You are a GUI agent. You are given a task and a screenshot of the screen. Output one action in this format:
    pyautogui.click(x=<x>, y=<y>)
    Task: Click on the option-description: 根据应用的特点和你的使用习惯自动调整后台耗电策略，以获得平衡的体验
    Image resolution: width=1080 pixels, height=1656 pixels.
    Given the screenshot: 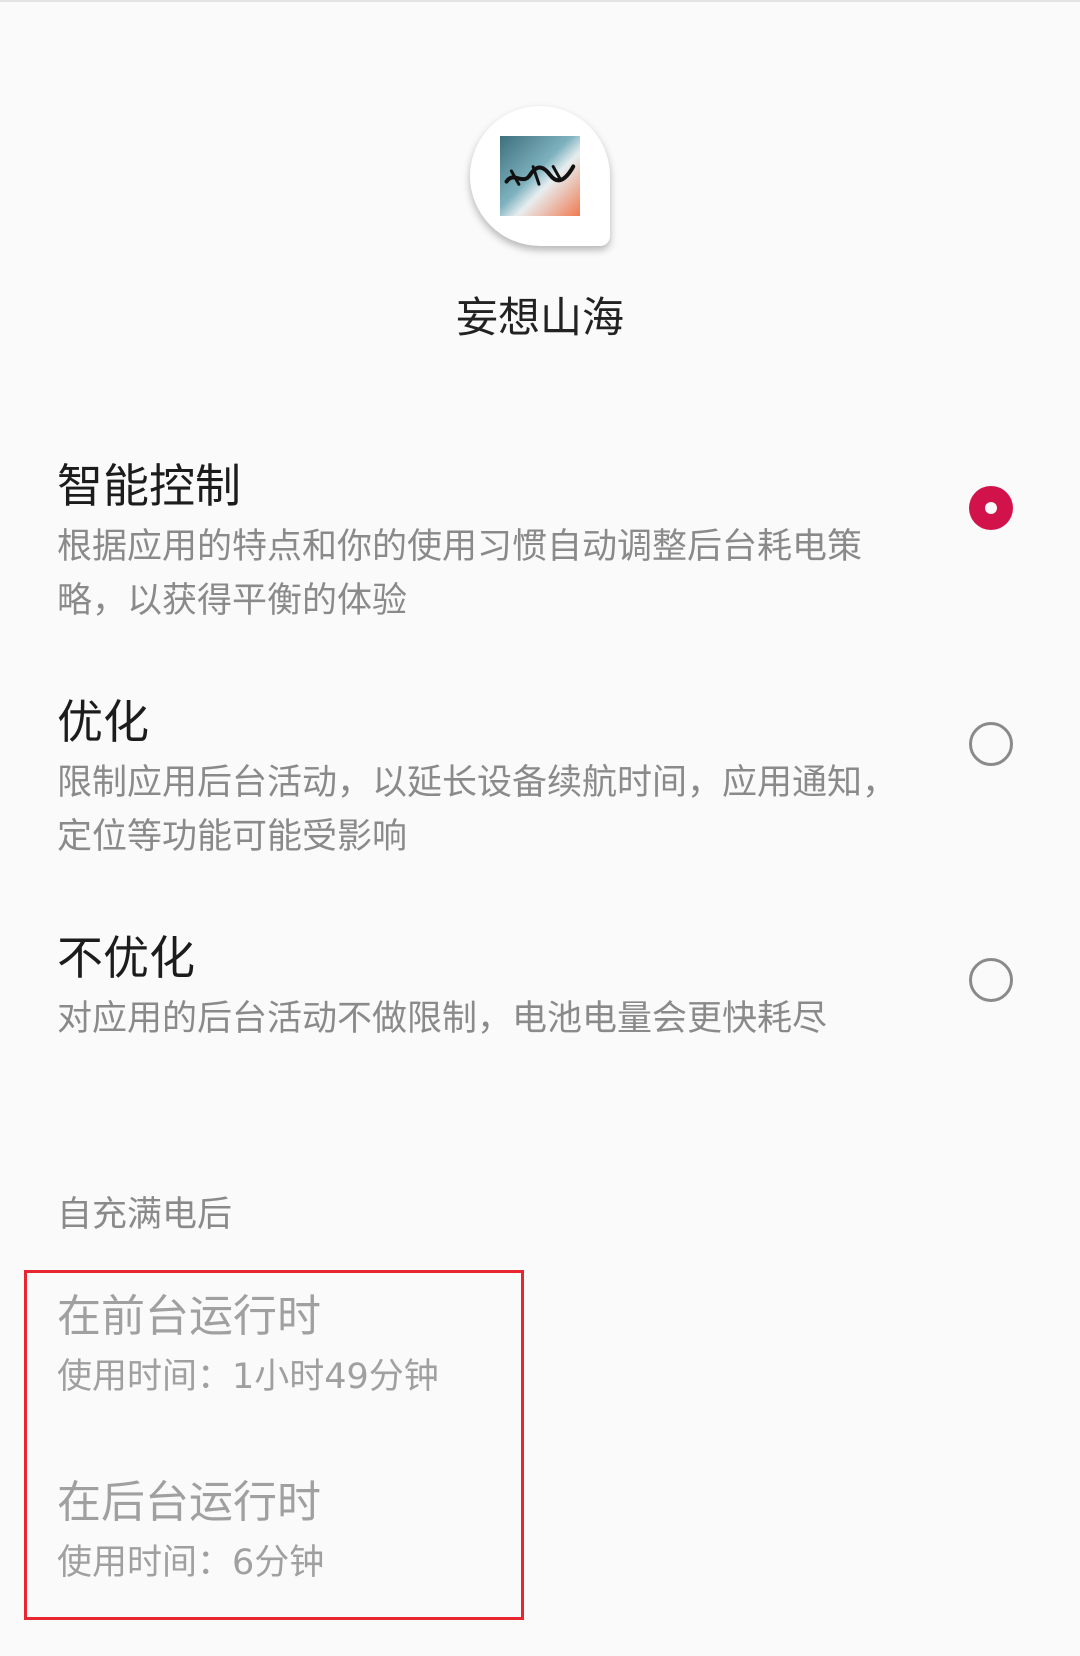 What is the action you would take?
    pyautogui.click(x=460, y=574)
    